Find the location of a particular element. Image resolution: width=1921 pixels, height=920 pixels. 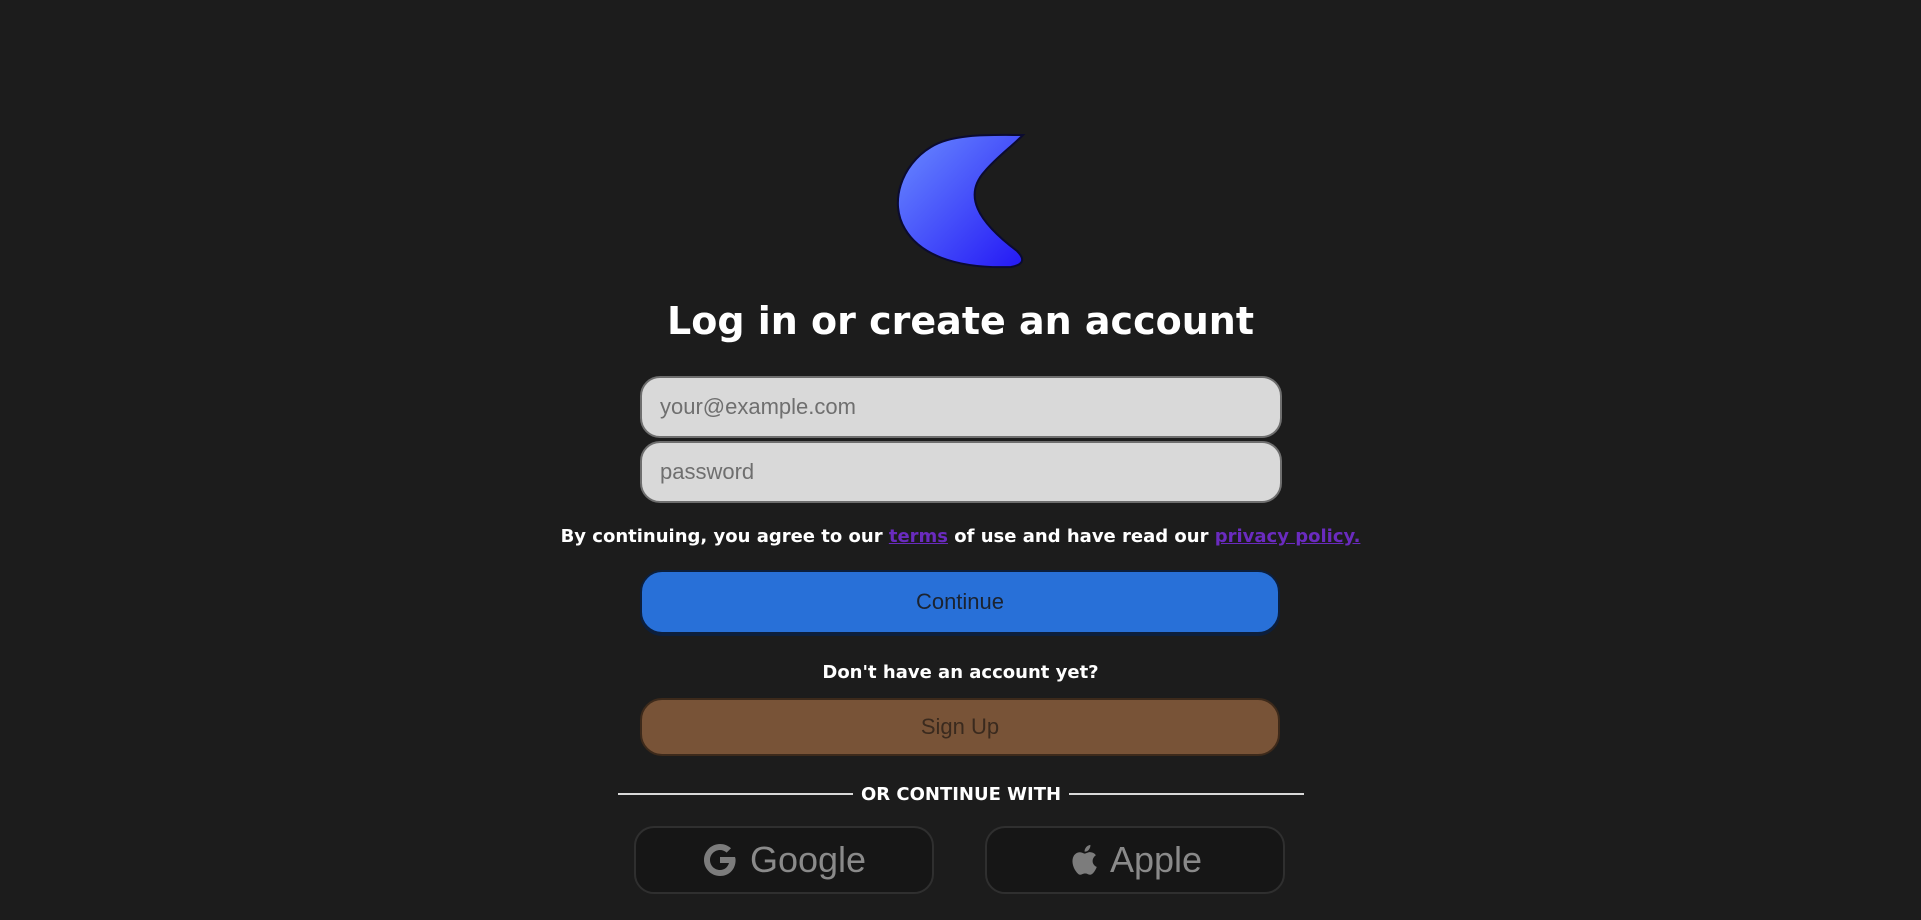

password-field is located at coordinates (961, 472).